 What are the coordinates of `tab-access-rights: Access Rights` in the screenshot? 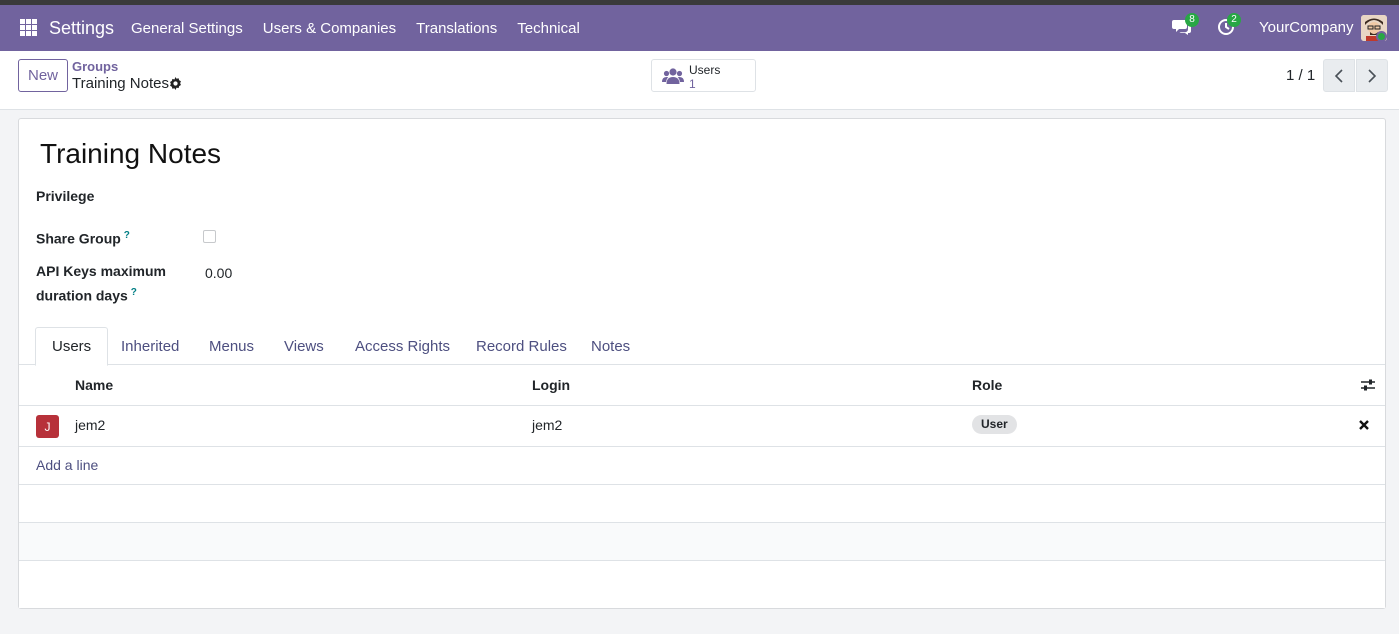 It's located at (402, 346).